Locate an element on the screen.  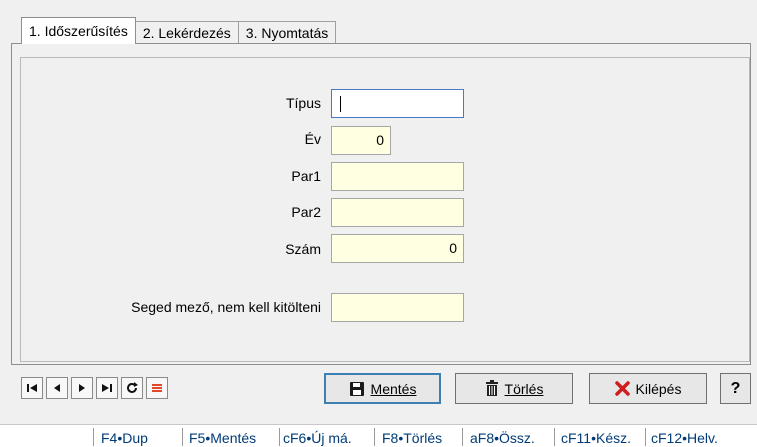
szam-label: Szám is located at coordinates (303, 249).